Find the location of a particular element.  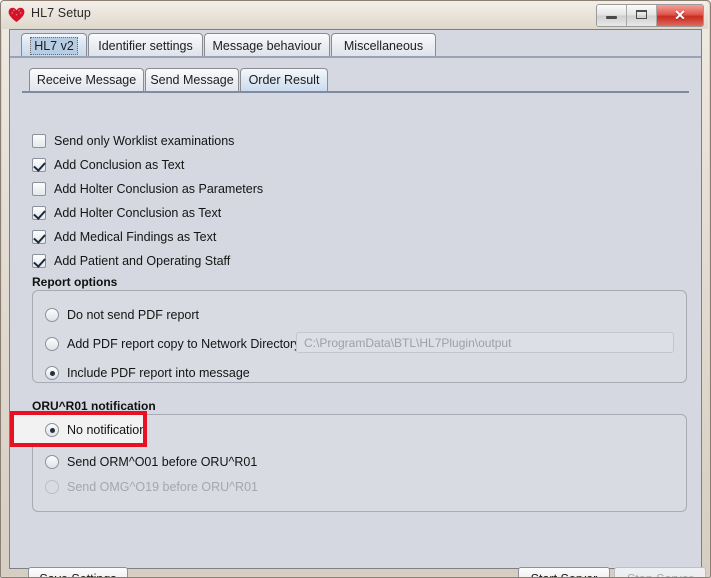

checkbox-send-only-worklist: Send only Worklist examinations is located at coordinates (133, 141).